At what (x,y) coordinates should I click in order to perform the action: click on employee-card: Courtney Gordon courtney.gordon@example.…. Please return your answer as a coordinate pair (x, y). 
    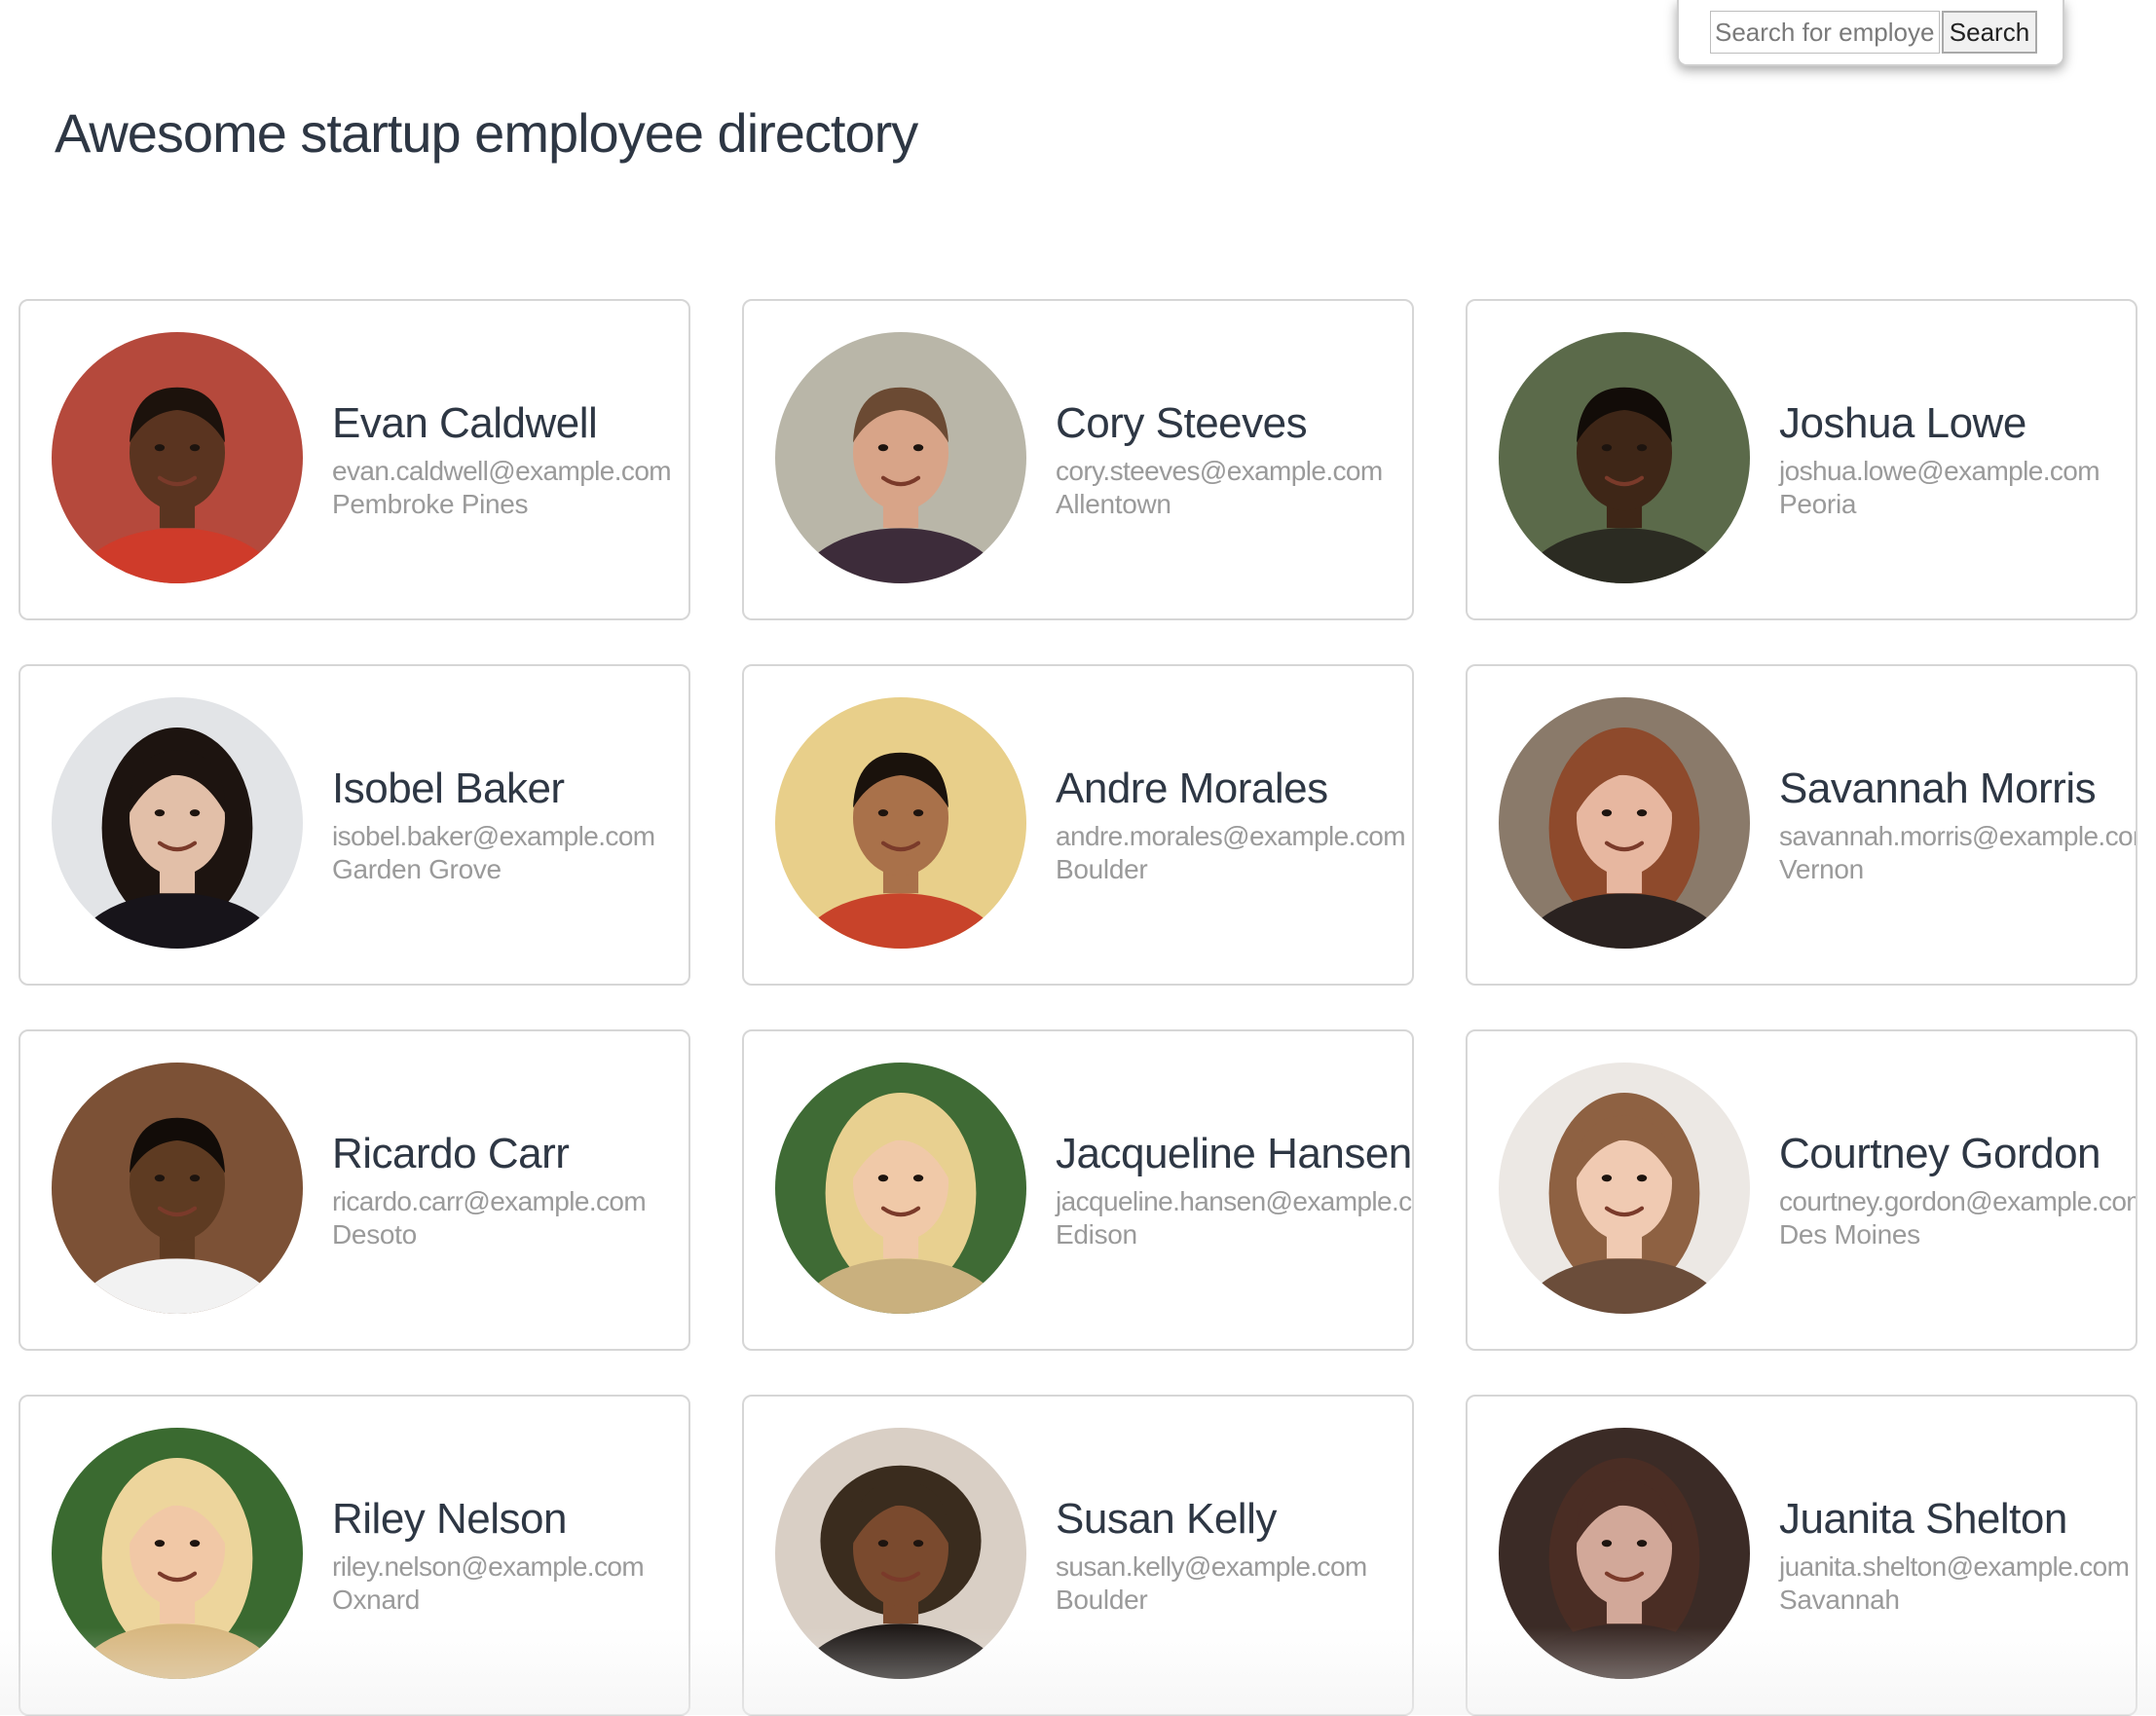
    Looking at the image, I should click on (1802, 1190).